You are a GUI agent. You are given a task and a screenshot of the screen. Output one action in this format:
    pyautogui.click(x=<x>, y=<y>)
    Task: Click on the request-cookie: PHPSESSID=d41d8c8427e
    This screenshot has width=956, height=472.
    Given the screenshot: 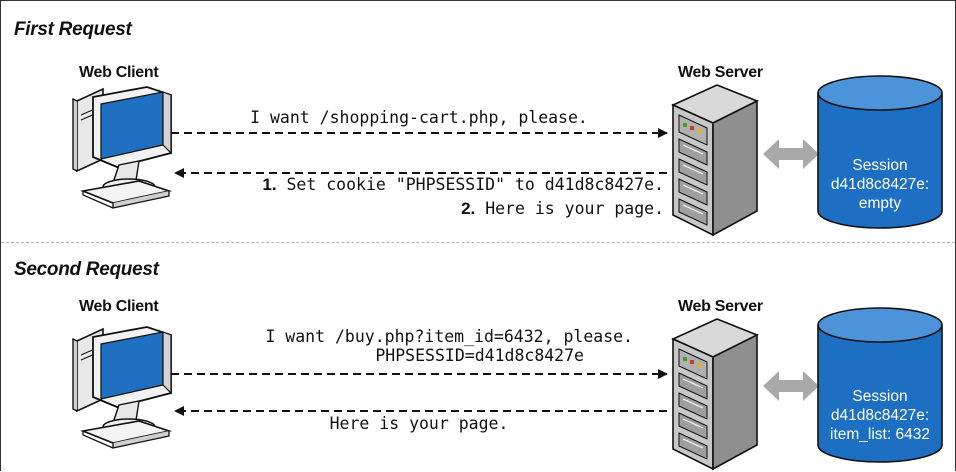 What is the action you would take?
    pyautogui.click(x=479, y=355)
    